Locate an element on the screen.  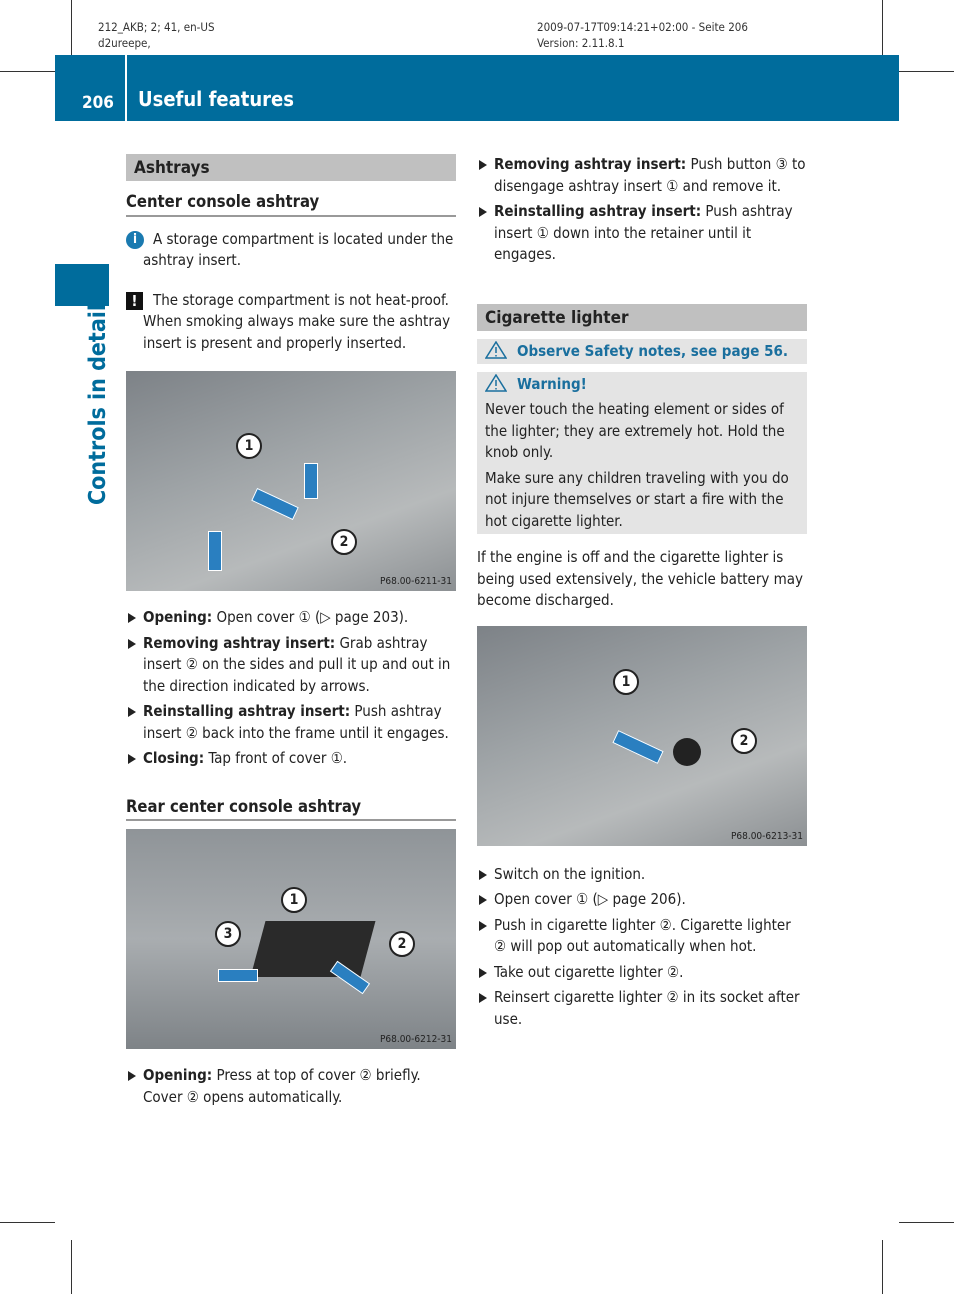
step-item: Open cover ① (▷ page 206). is located at coordinates (642, 900).